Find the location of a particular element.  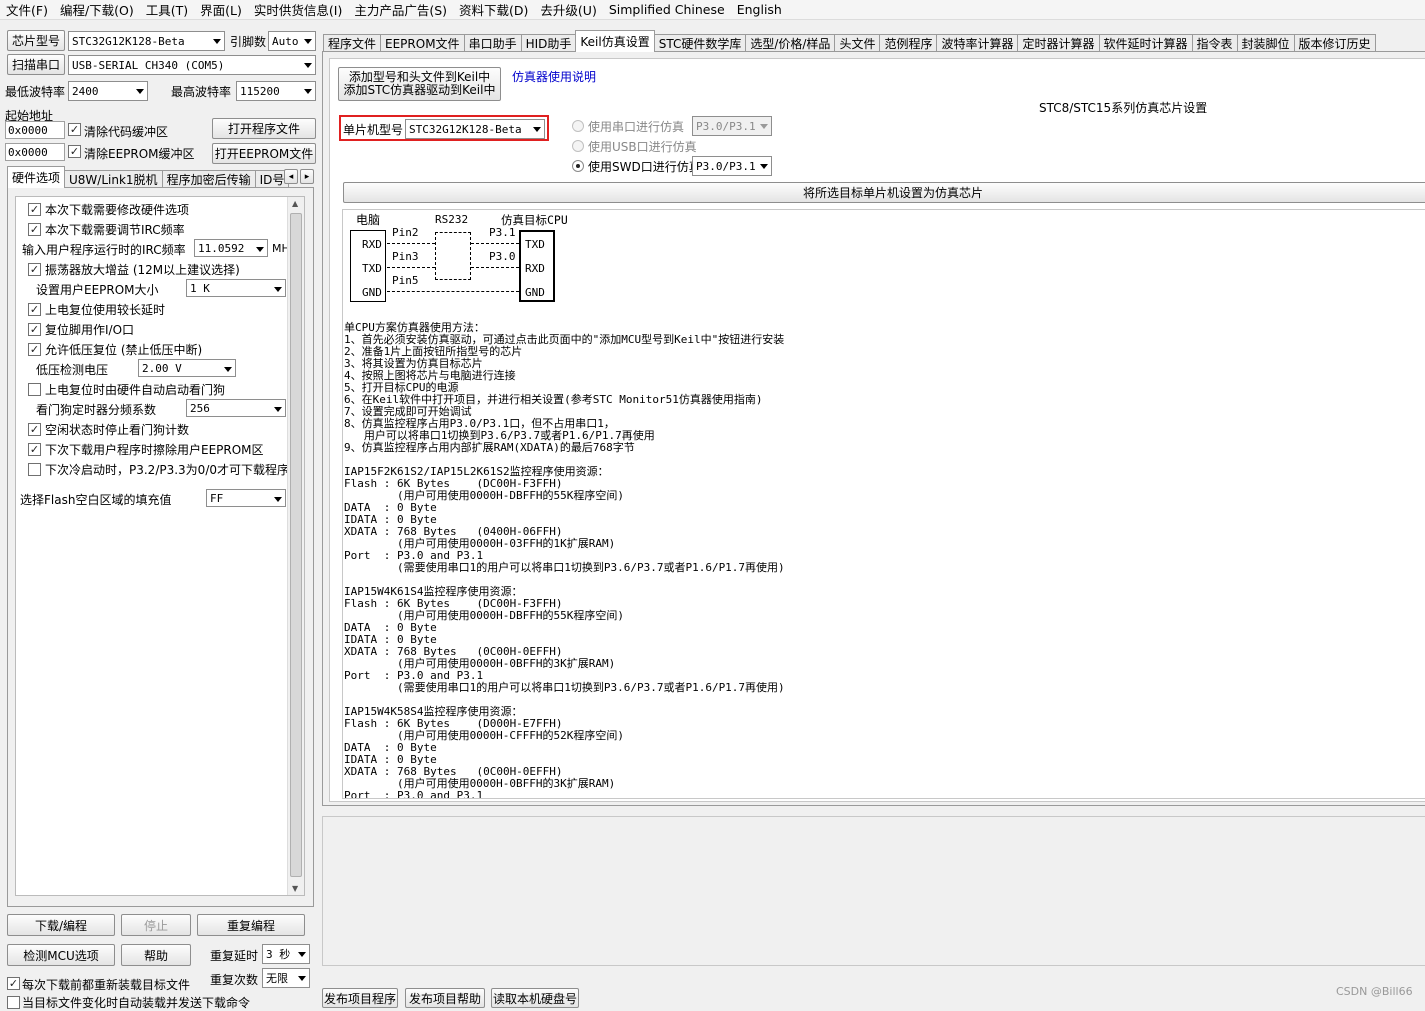

menu-item: 资料下载(D) is located at coordinates (493, 9).